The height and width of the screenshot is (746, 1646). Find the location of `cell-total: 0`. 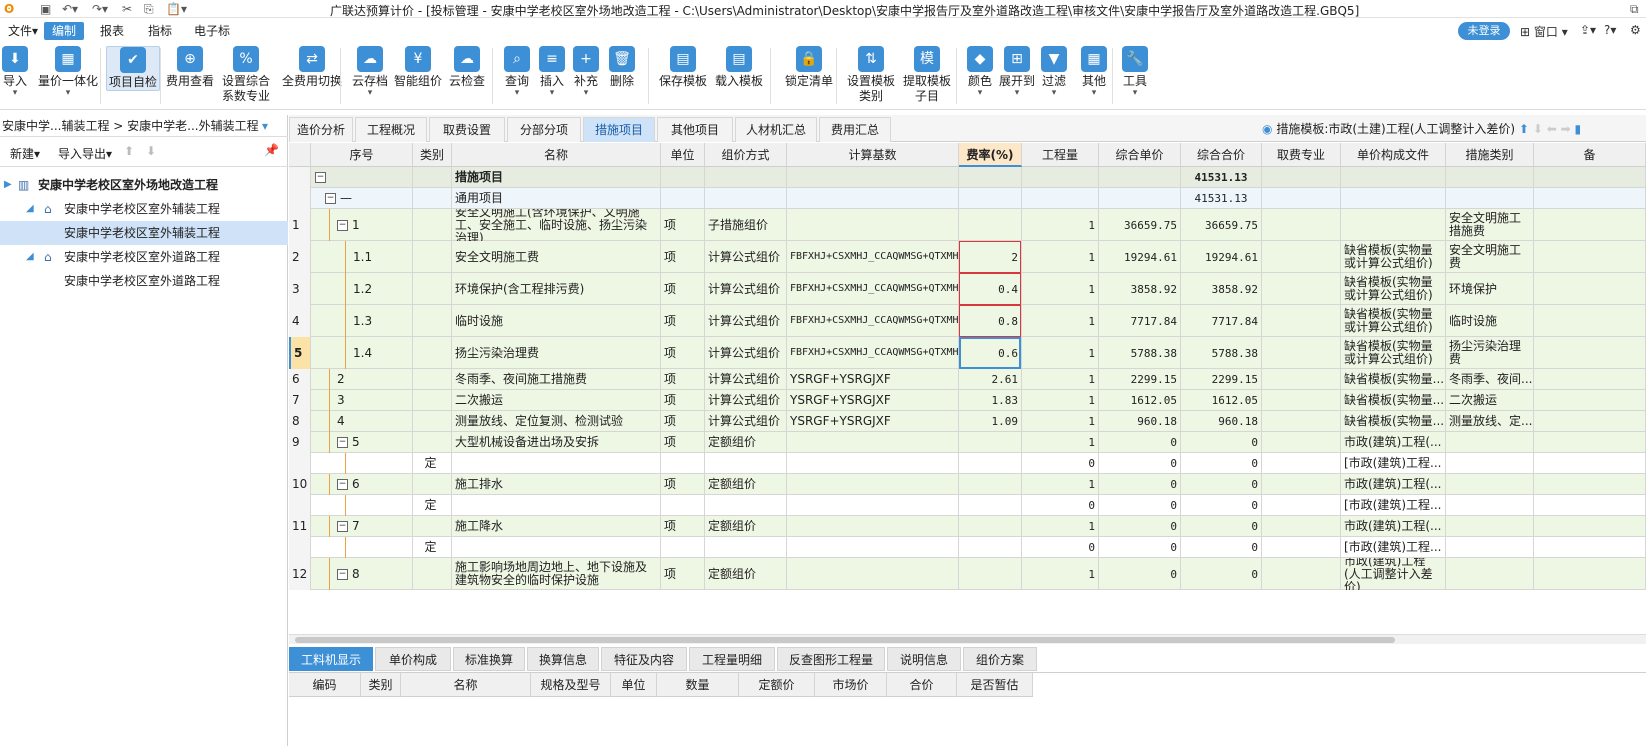

cell-total: 0 is located at coordinates (1221, 526).